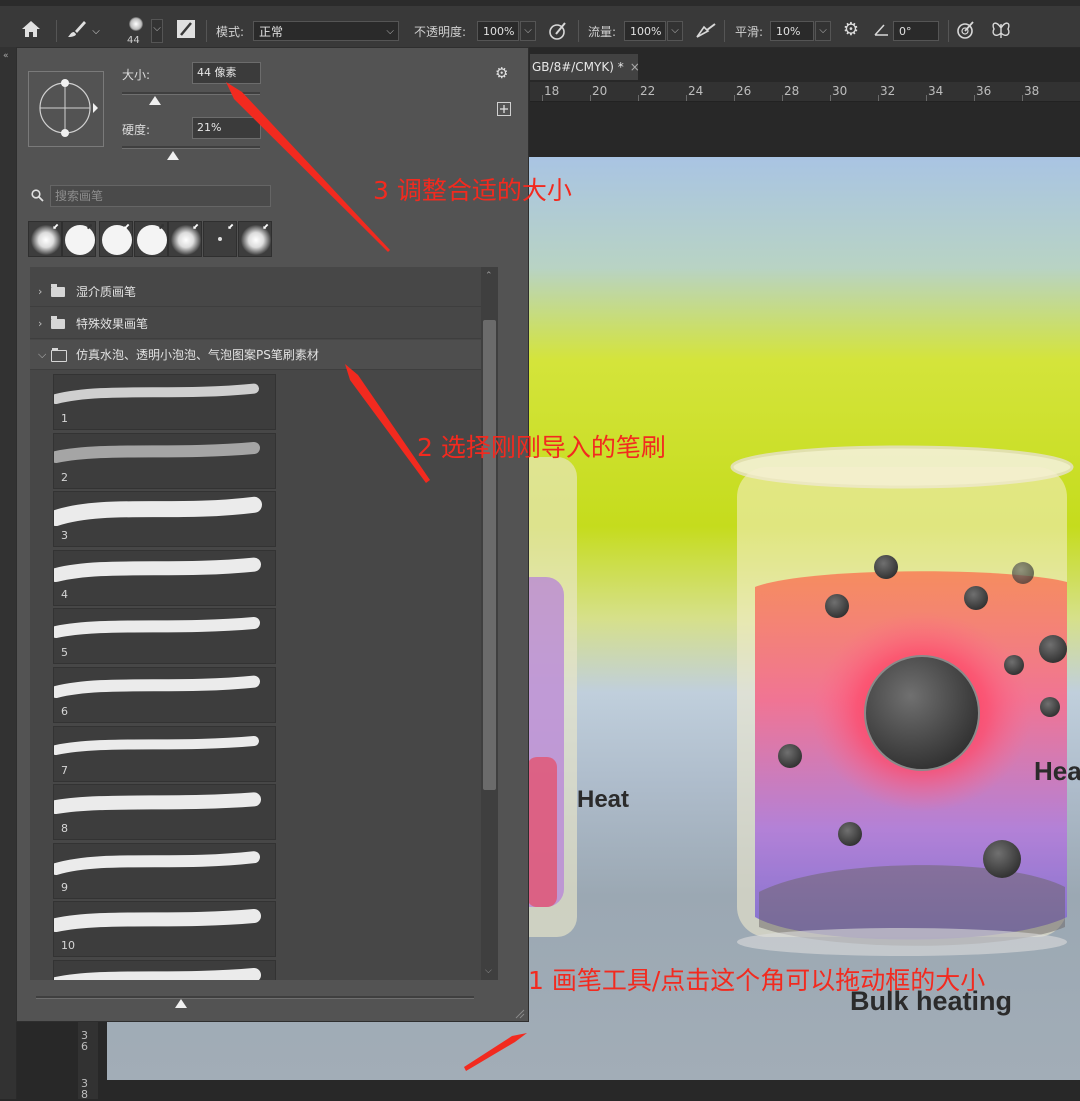  What do you see at coordinates (541, 447) in the screenshot?
I see `annotation-step-2: 2 选择刚刚导入的笔刷` at bounding box center [541, 447].